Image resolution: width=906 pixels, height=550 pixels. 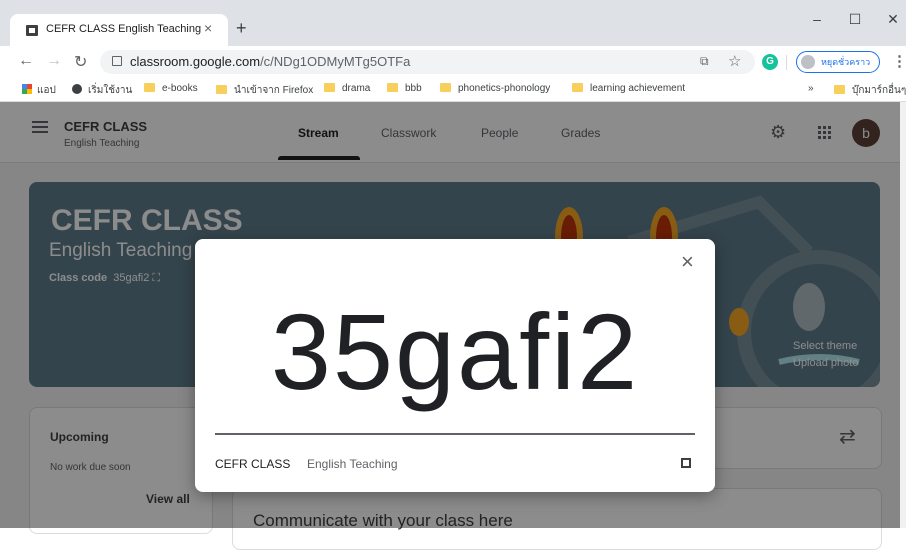 What do you see at coordinates (808, 62) in the screenshot?
I see `profile-avatar-icon` at bounding box center [808, 62].